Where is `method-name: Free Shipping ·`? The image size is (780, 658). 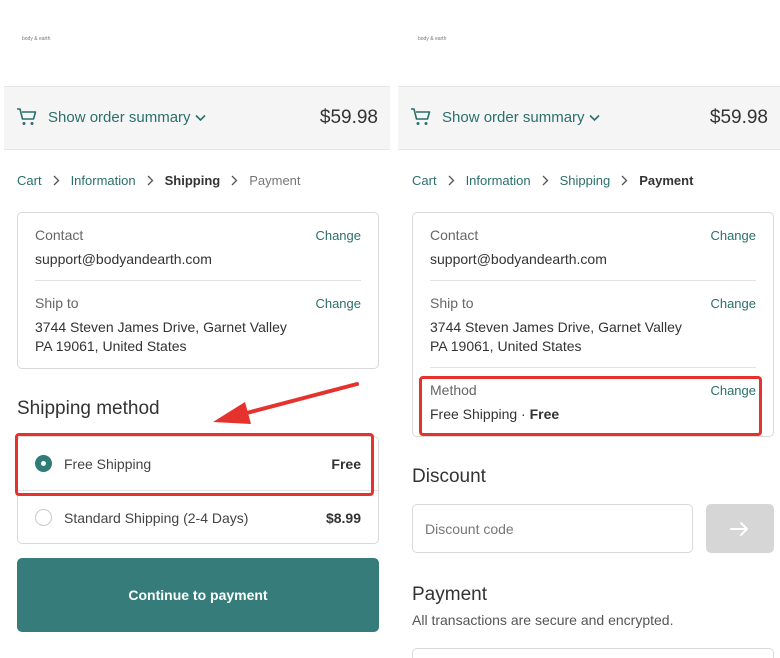
method-name: Free Shipping · is located at coordinates (480, 414).